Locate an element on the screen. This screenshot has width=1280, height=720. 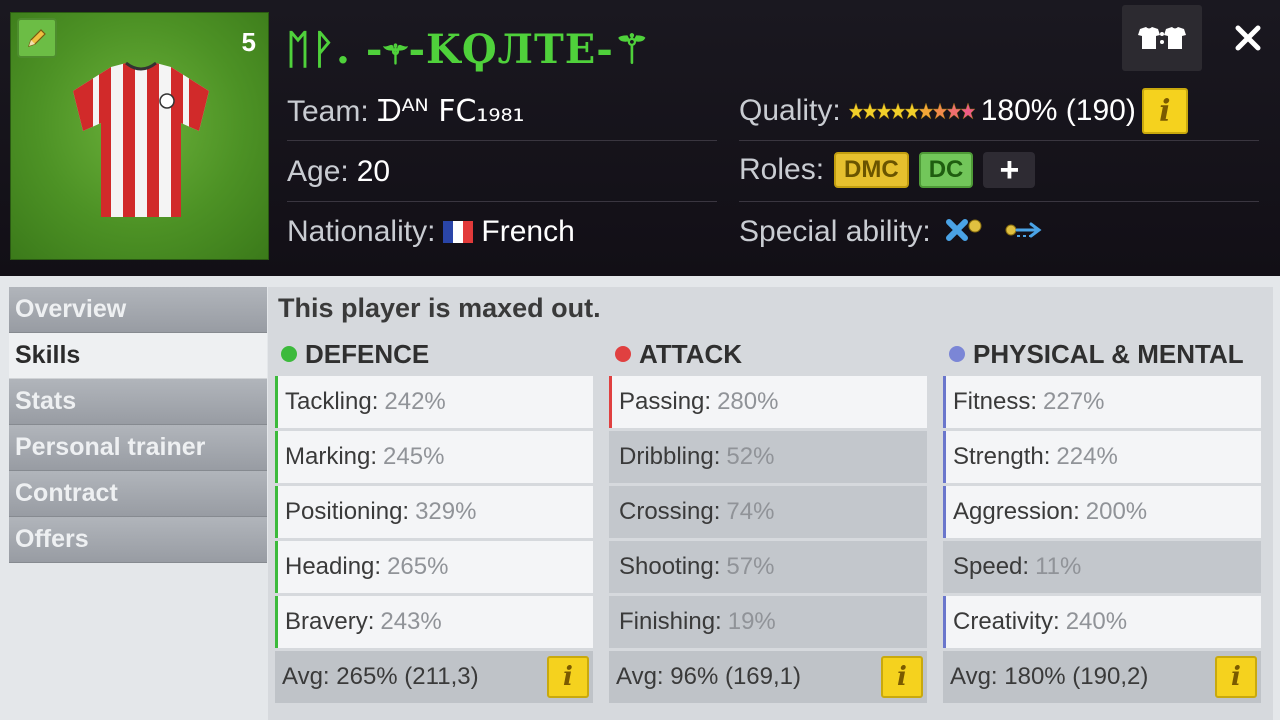
skill-value: 19% is located at coordinates (751, 621).